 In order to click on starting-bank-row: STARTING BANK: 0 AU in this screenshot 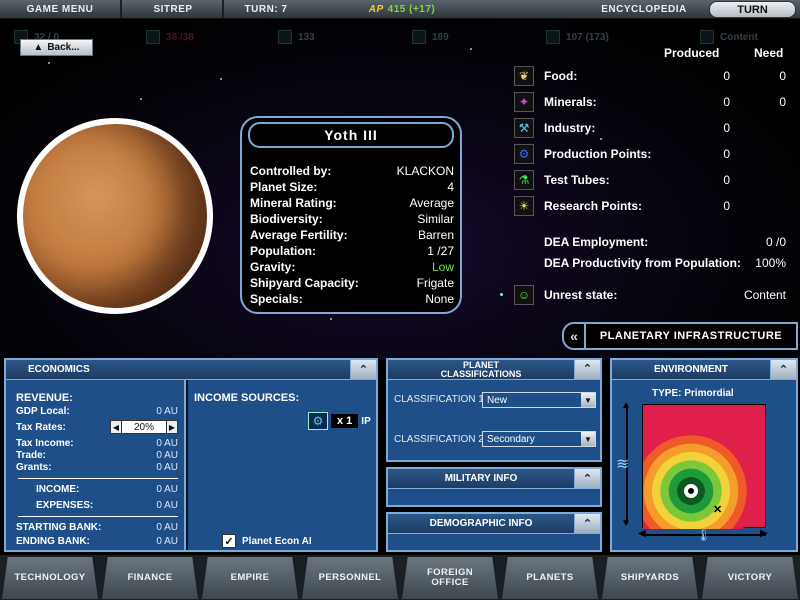, I will do `click(97, 527)`.